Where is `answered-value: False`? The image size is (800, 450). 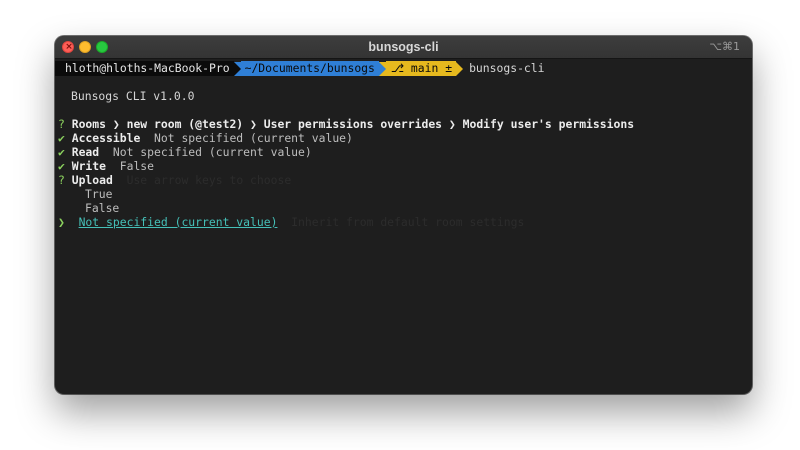
answered-value: False is located at coordinates (137, 166).